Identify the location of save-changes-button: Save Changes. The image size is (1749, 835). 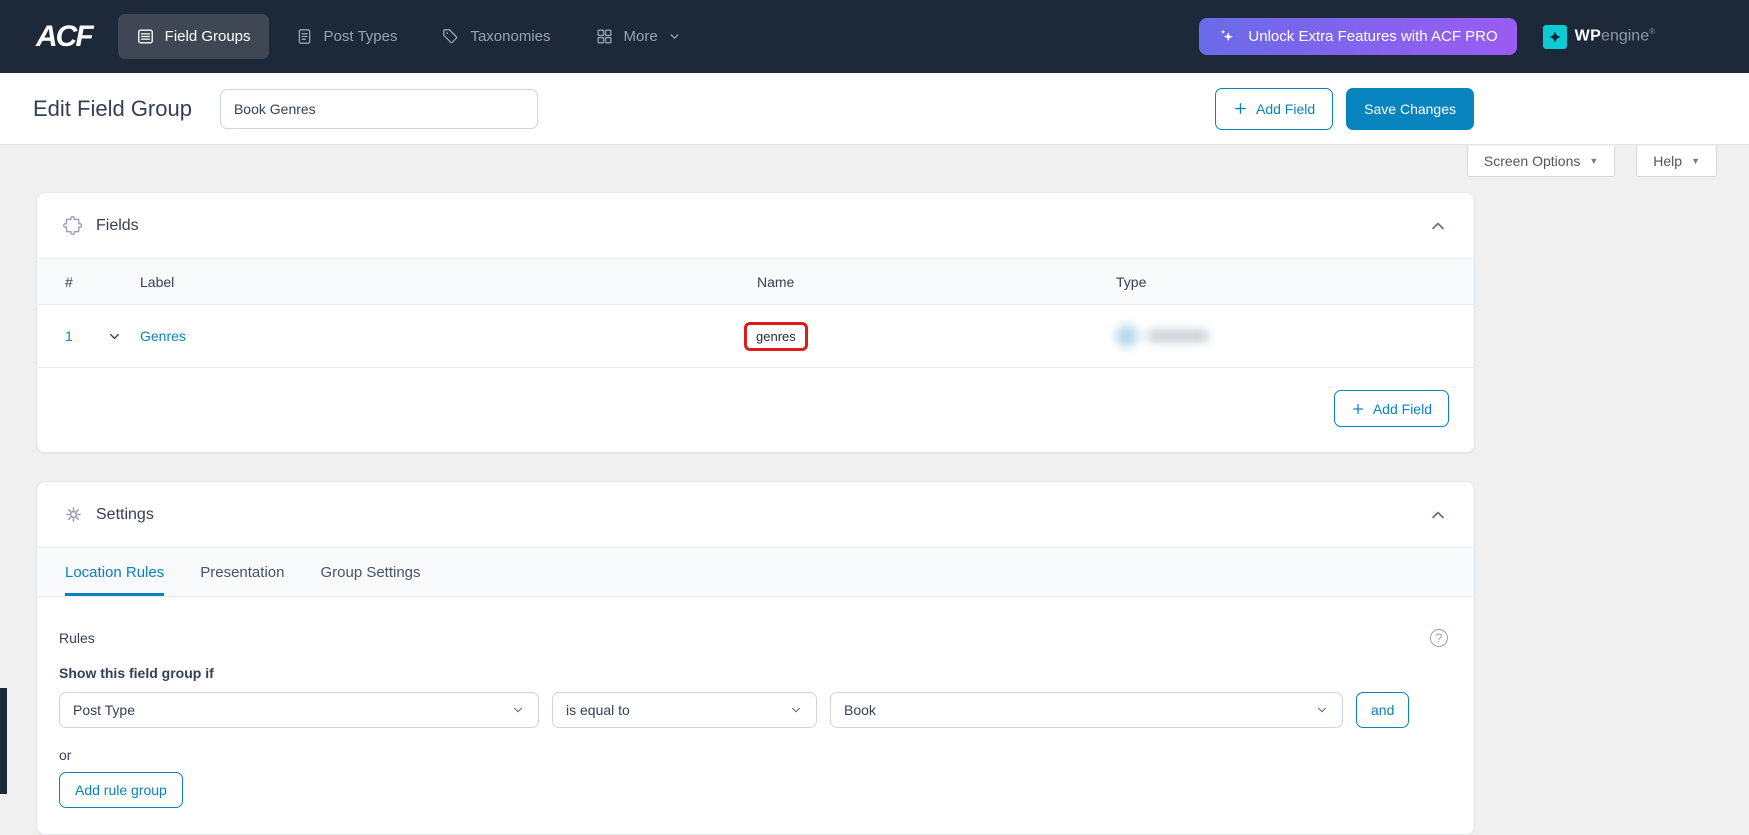
(1410, 108).